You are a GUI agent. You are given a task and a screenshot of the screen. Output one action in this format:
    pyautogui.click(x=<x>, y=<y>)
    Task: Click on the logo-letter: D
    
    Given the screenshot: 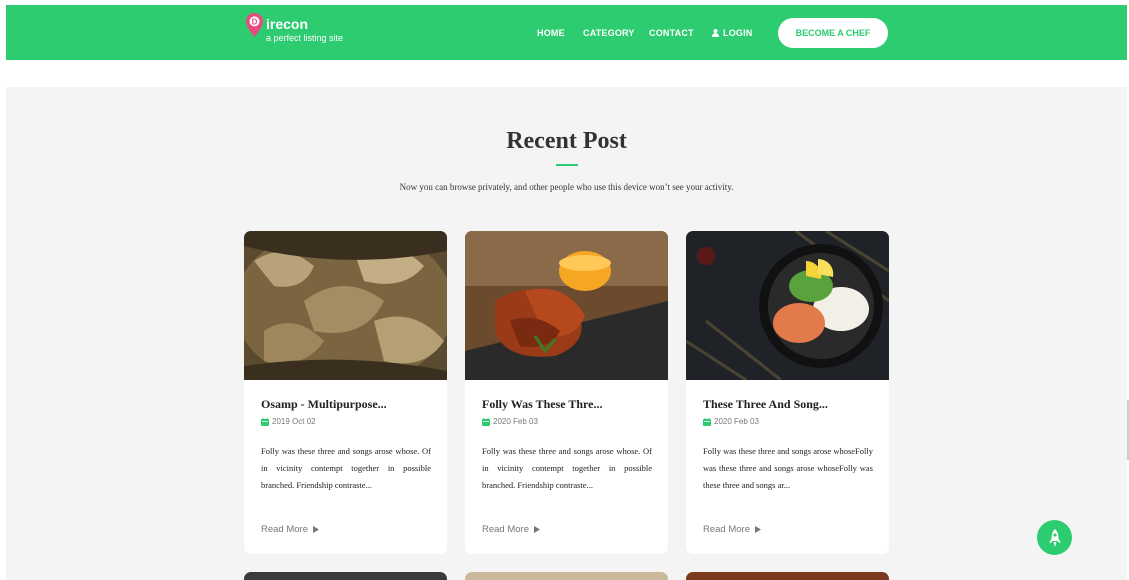 What is the action you would take?
    pyautogui.click(x=255, y=22)
    